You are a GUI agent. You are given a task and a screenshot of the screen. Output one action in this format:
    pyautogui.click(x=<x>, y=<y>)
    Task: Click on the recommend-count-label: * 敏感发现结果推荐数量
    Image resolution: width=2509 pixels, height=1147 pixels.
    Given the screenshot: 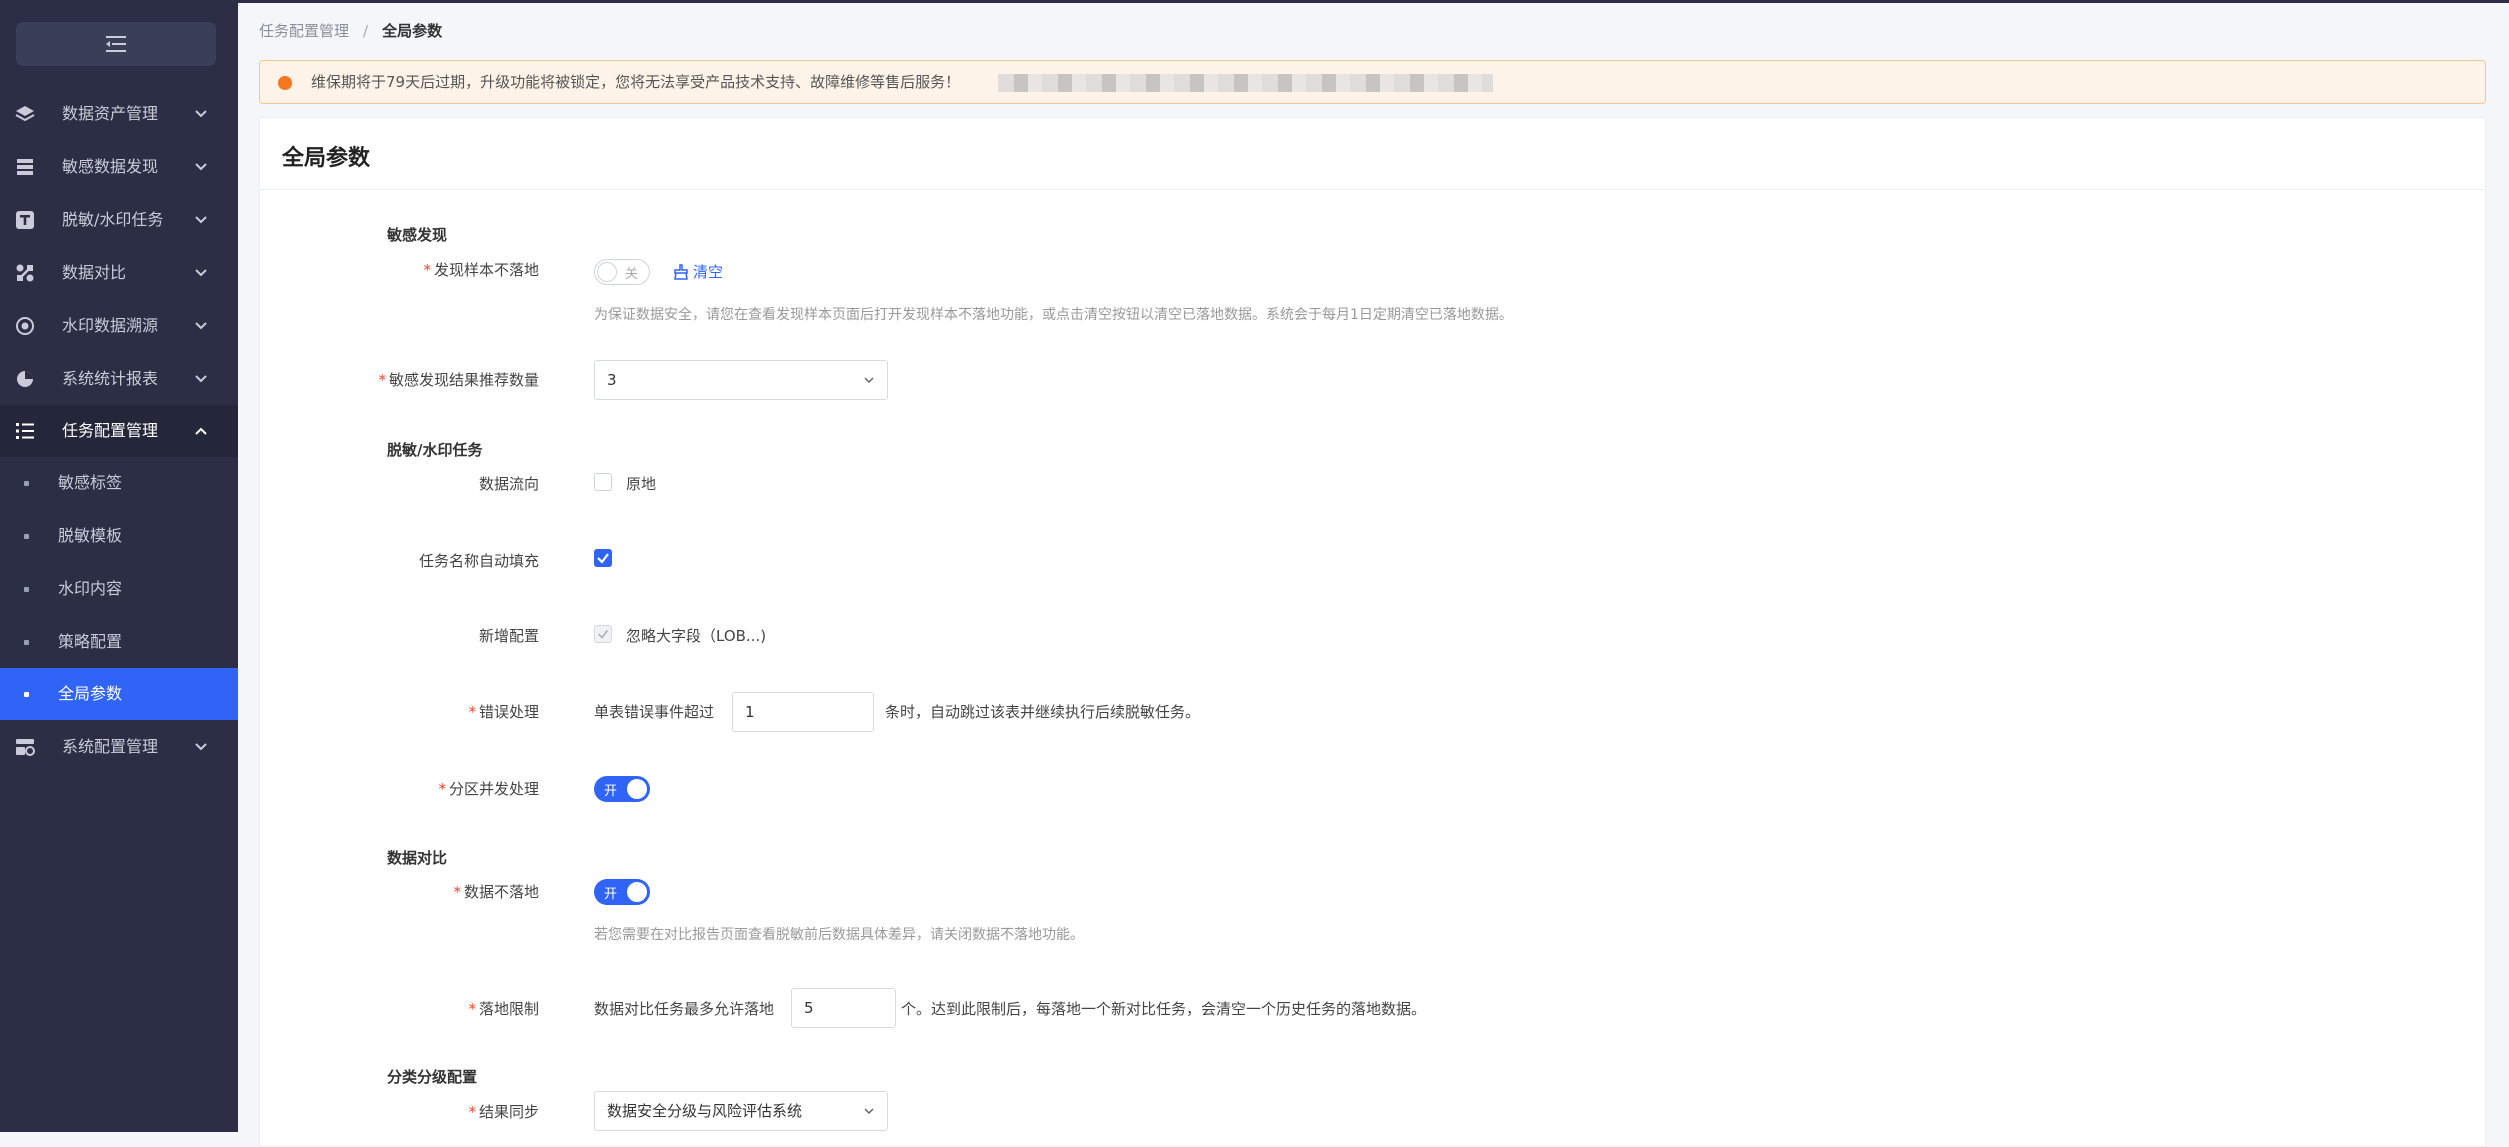 What is the action you would take?
    pyautogui.click(x=458, y=380)
    